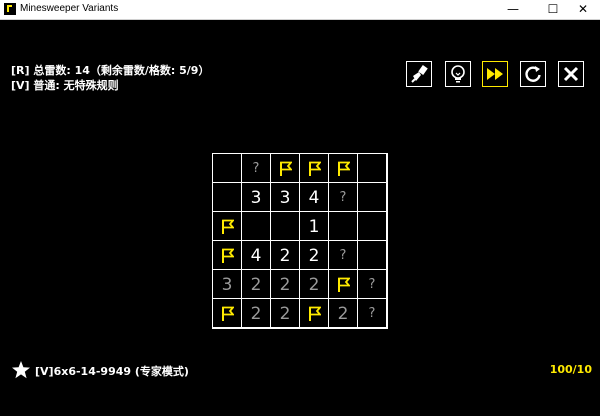 This screenshot has width=600, height=416. I want to click on brush-tool-button, so click(419, 74).